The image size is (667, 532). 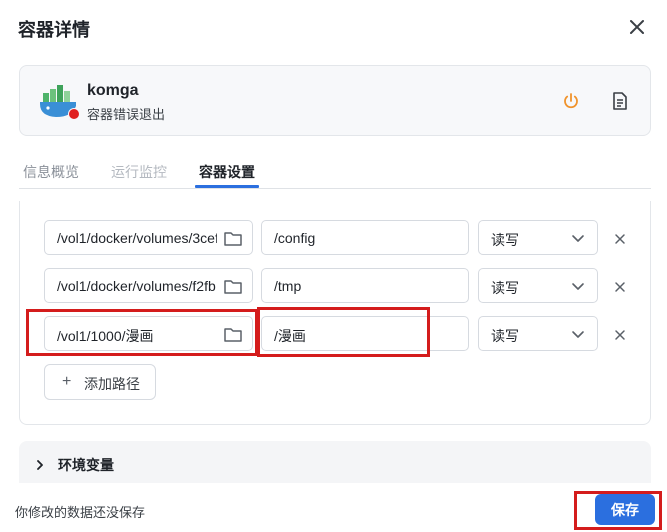 I want to click on log-document-icon, so click(x=620, y=101).